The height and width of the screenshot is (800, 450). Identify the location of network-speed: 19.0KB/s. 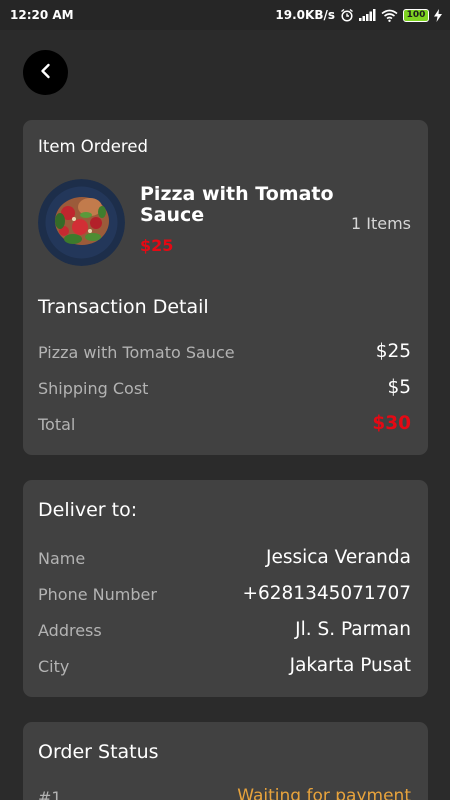
(305, 15).